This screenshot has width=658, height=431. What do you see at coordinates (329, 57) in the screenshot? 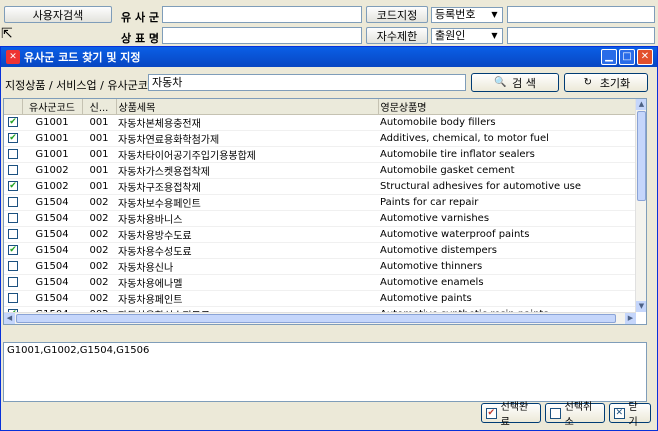
I see `dialog-titlebar: ✕ 유사군 코드 찾기 및 지정 ▁ □ ✕` at bounding box center [329, 57].